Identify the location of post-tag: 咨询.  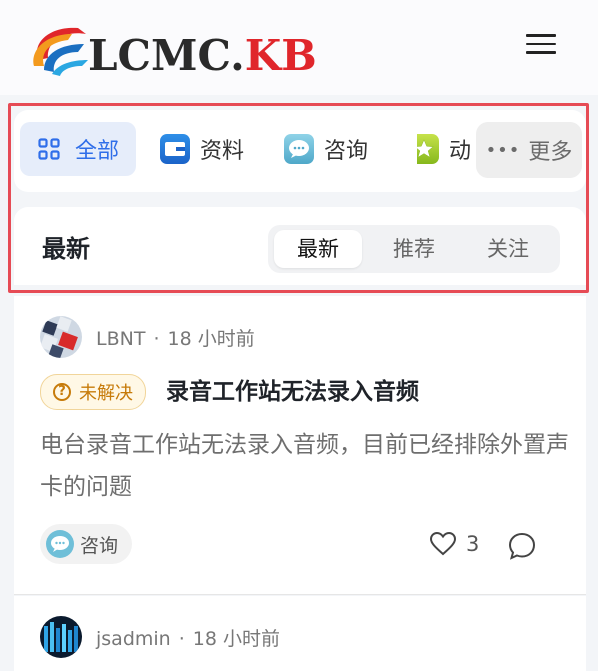
(86, 544).